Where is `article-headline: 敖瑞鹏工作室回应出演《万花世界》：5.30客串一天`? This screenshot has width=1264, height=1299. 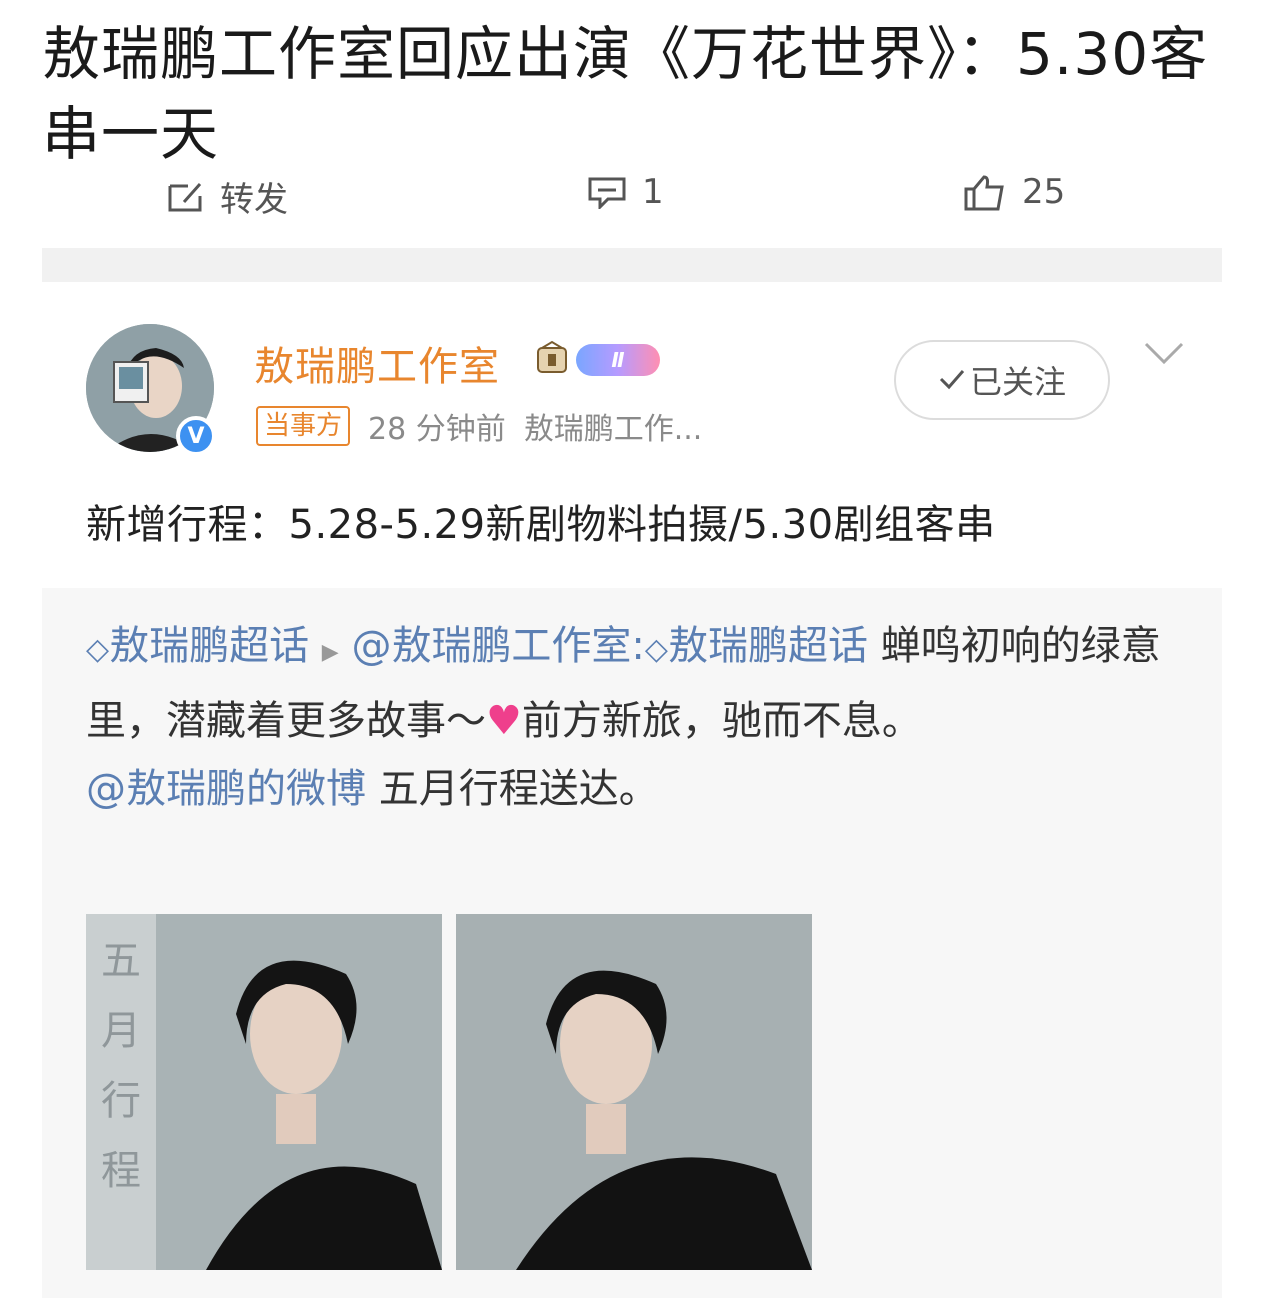
article-headline: 敖瑞鹏工作室回应出演《万花世界》：5.30客串一天 is located at coordinates (625, 94).